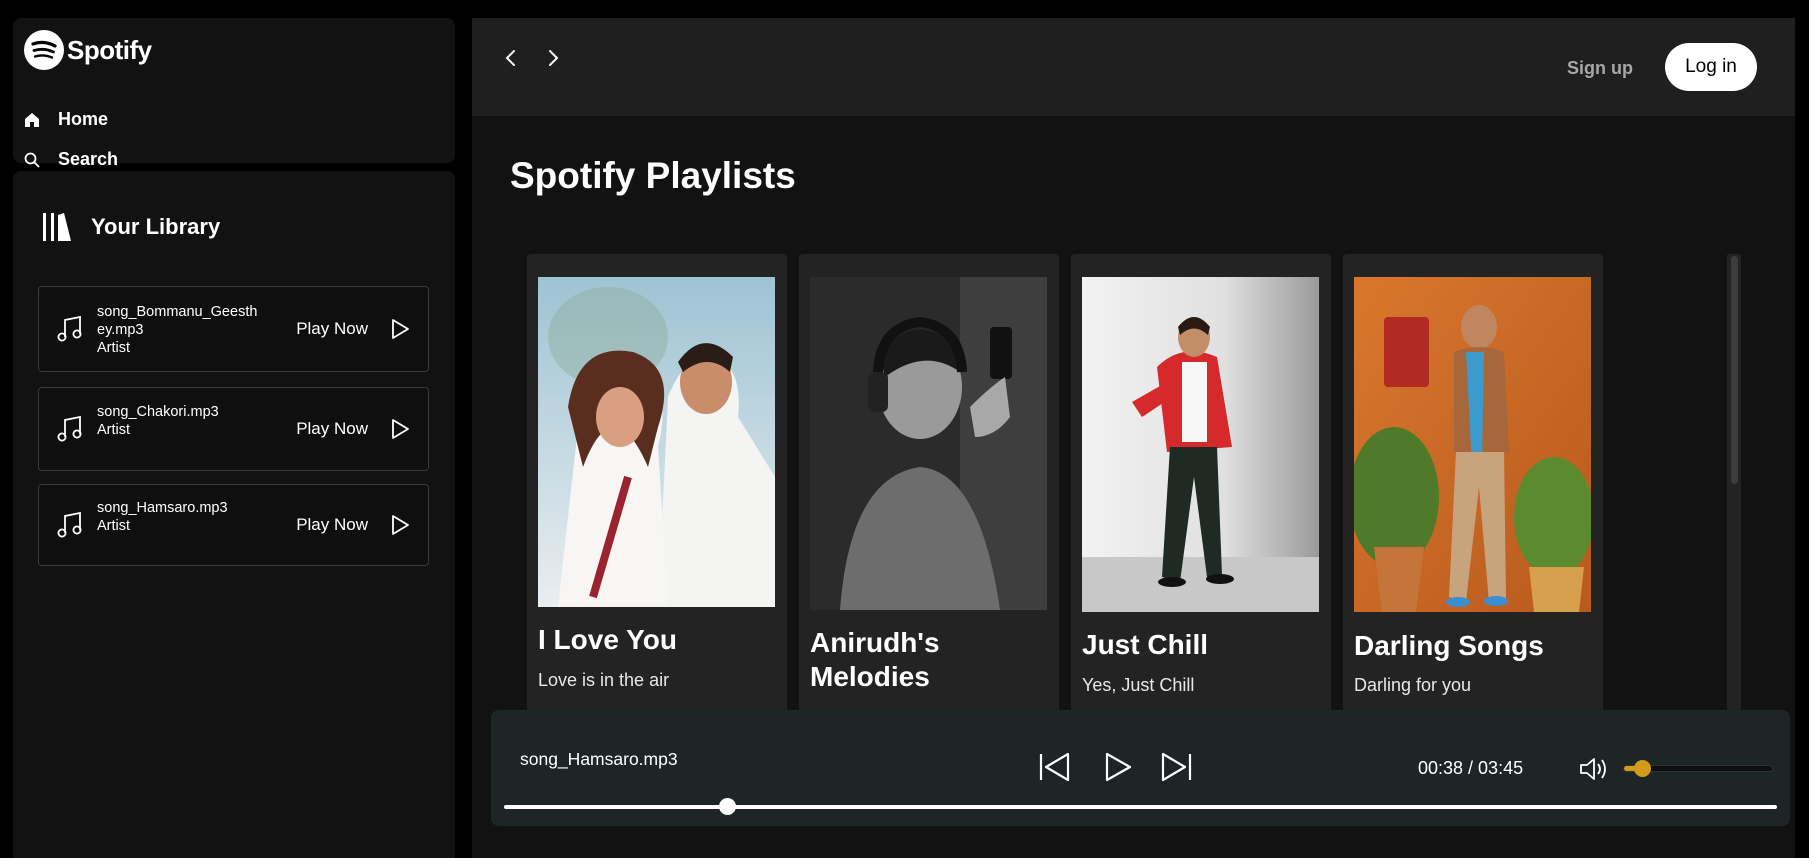 This screenshot has width=1809, height=858. What do you see at coordinates (599, 759) in the screenshot?
I see `now-playing-title: song_Hamsaro.mp3` at bounding box center [599, 759].